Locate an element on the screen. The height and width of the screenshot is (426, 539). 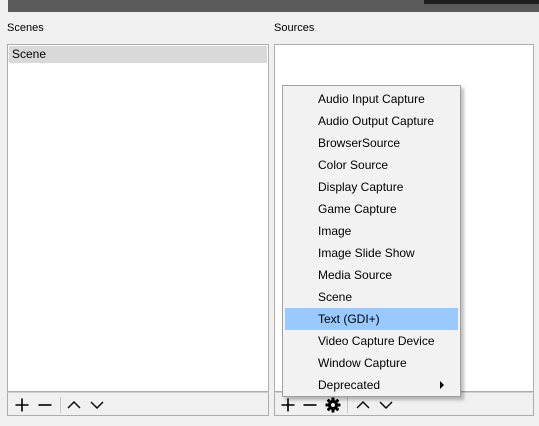
move-source-down-button is located at coordinates (386, 405).